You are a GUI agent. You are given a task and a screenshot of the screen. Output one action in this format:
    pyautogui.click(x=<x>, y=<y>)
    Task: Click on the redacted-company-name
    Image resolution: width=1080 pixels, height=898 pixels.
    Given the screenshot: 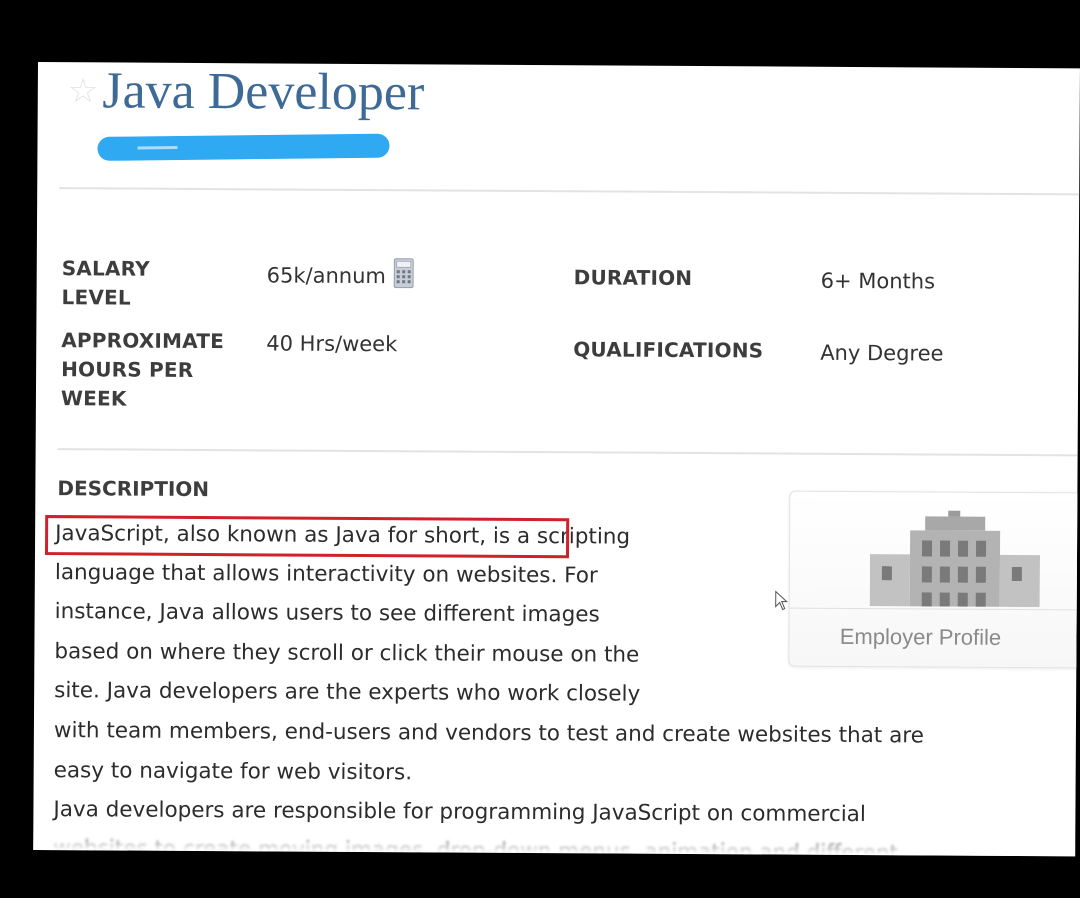 What is the action you would take?
    pyautogui.click(x=243, y=147)
    